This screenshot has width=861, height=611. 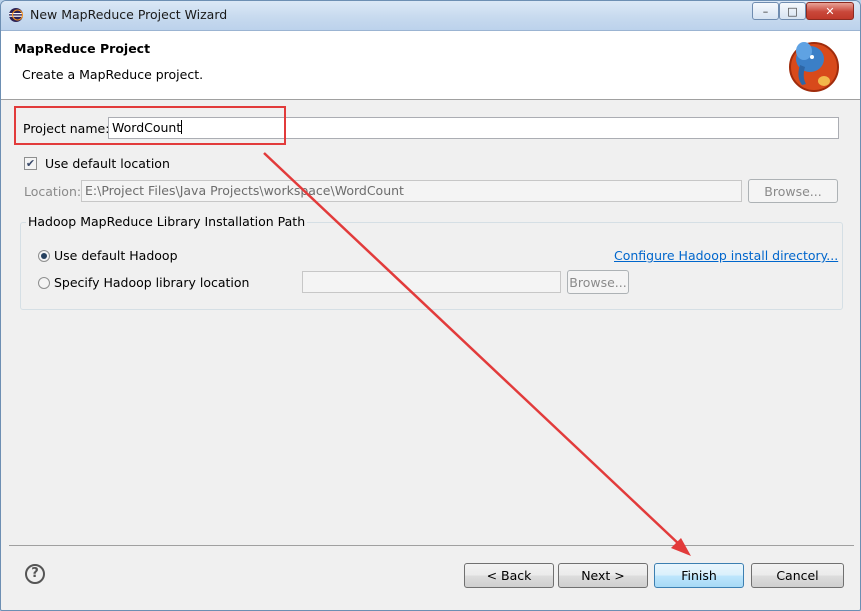 I want to click on page-description: Create a MapReduce project., so click(x=113, y=74).